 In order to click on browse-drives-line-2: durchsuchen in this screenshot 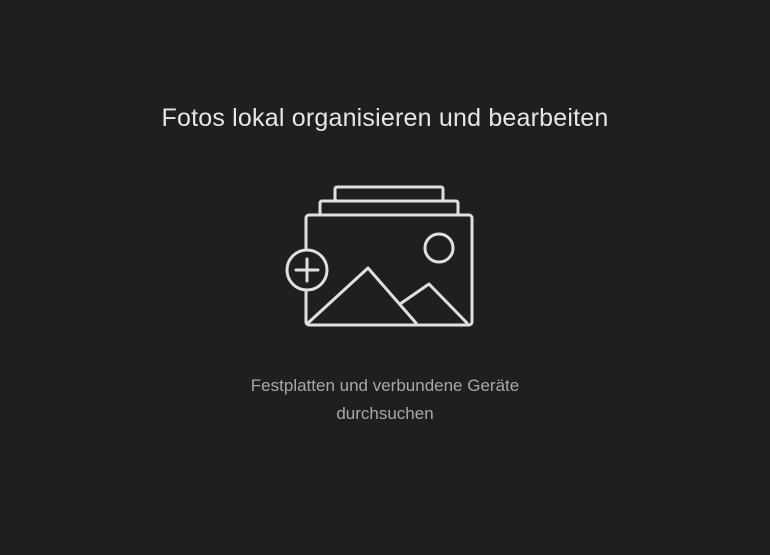, I will do `click(385, 413)`.